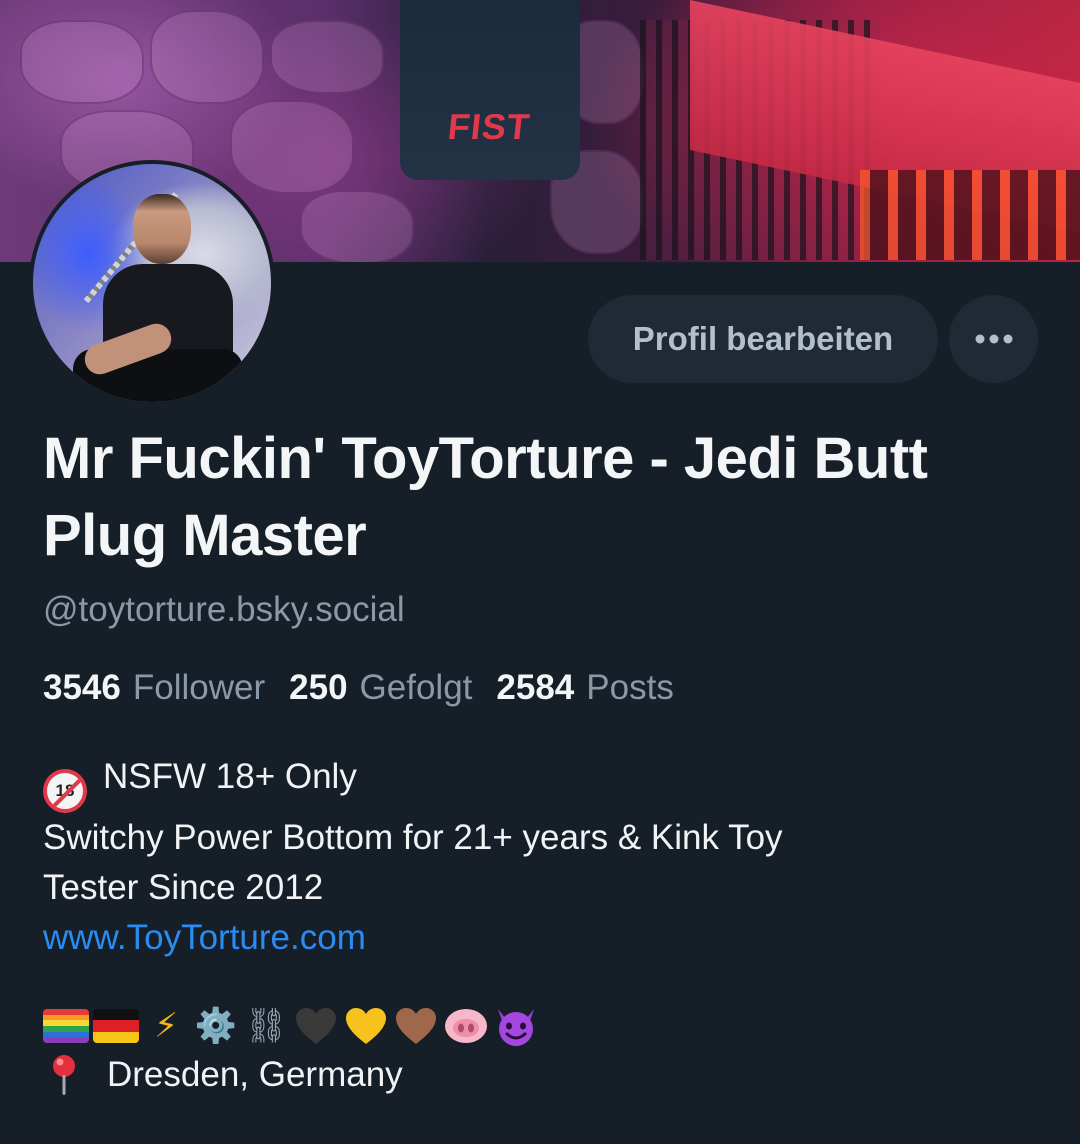 Image resolution: width=1080 pixels, height=1144 pixels. Describe the element at coordinates (255, 1074) in the screenshot. I see `location-text: Dresden, Germany` at that location.